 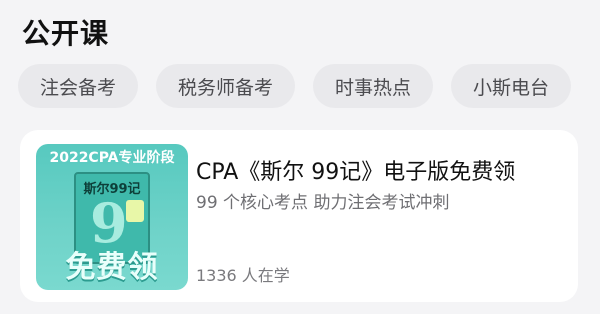 What do you see at coordinates (66, 33) in the screenshot?
I see `page-title: 公开课` at bounding box center [66, 33].